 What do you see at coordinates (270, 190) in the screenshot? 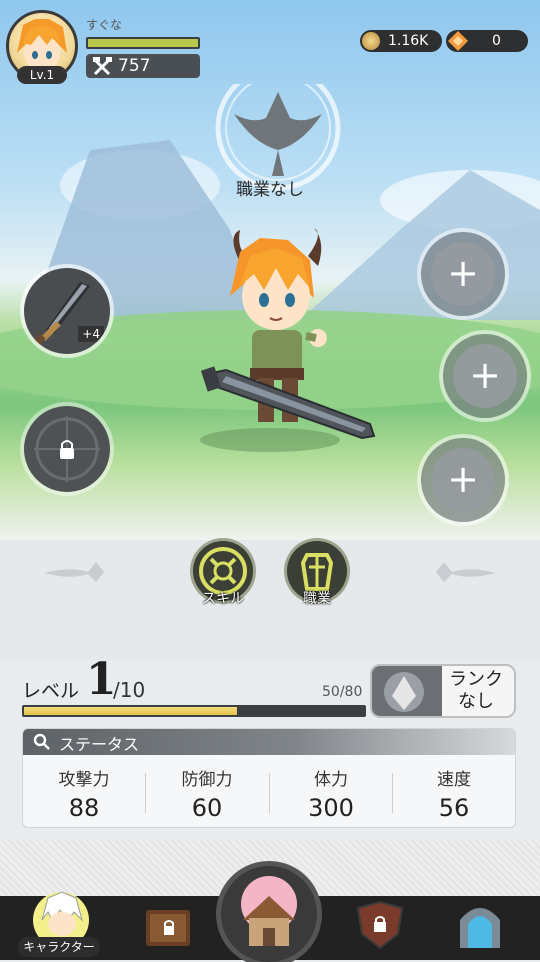
I see `job-name: 職業なし` at bounding box center [270, 190].